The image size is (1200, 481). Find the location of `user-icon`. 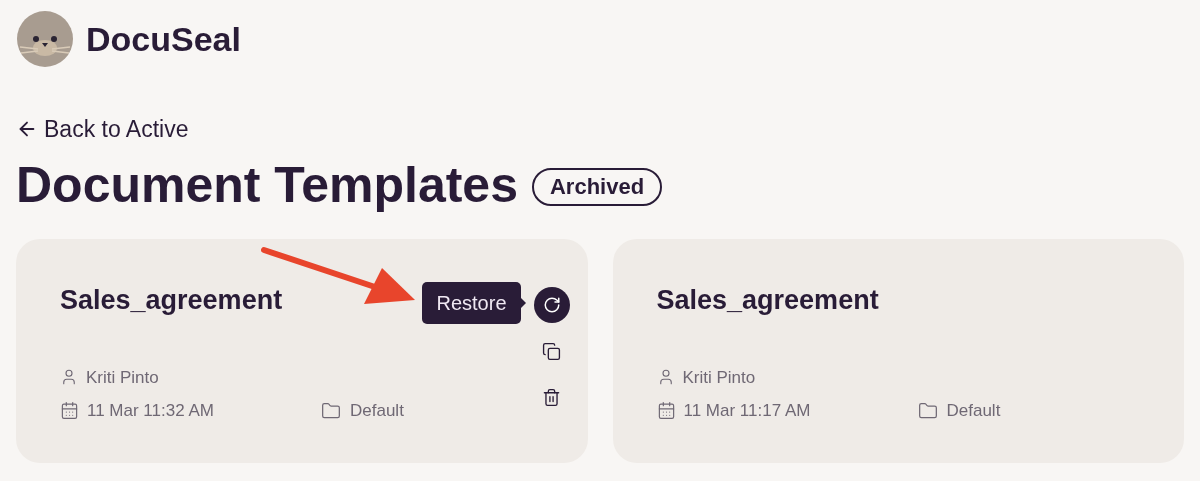

user-icon is located at coordinates (69, 377).